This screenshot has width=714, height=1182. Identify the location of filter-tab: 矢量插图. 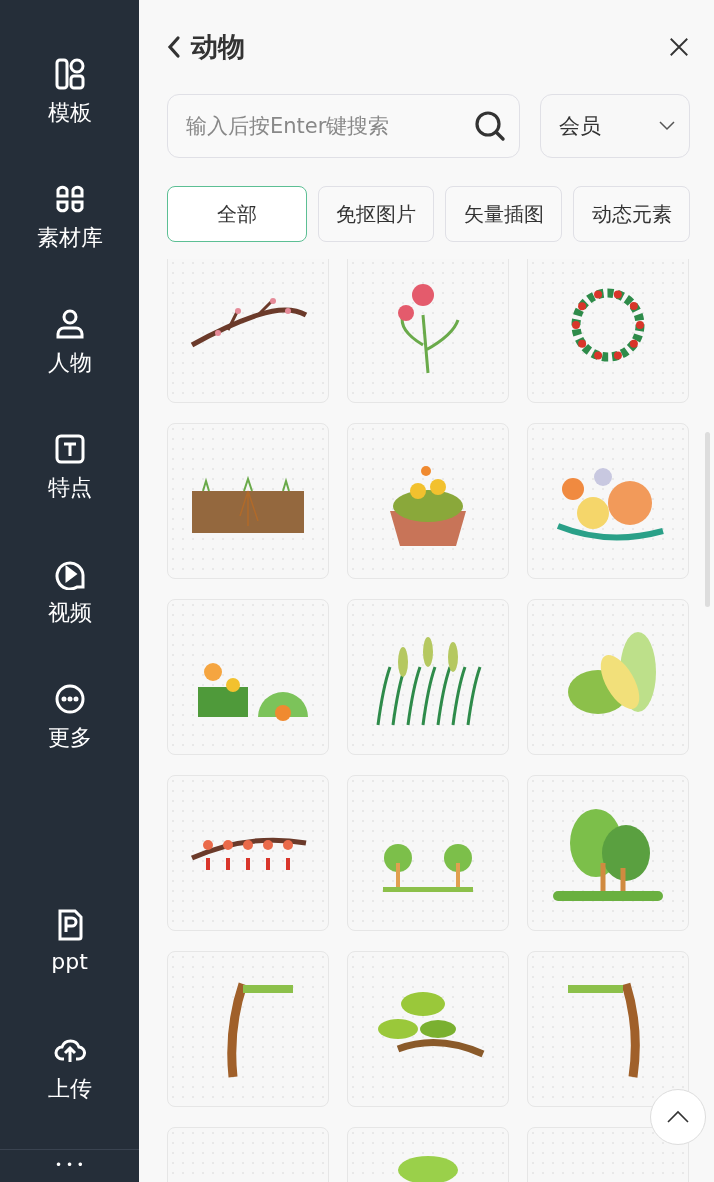
(504, 214).